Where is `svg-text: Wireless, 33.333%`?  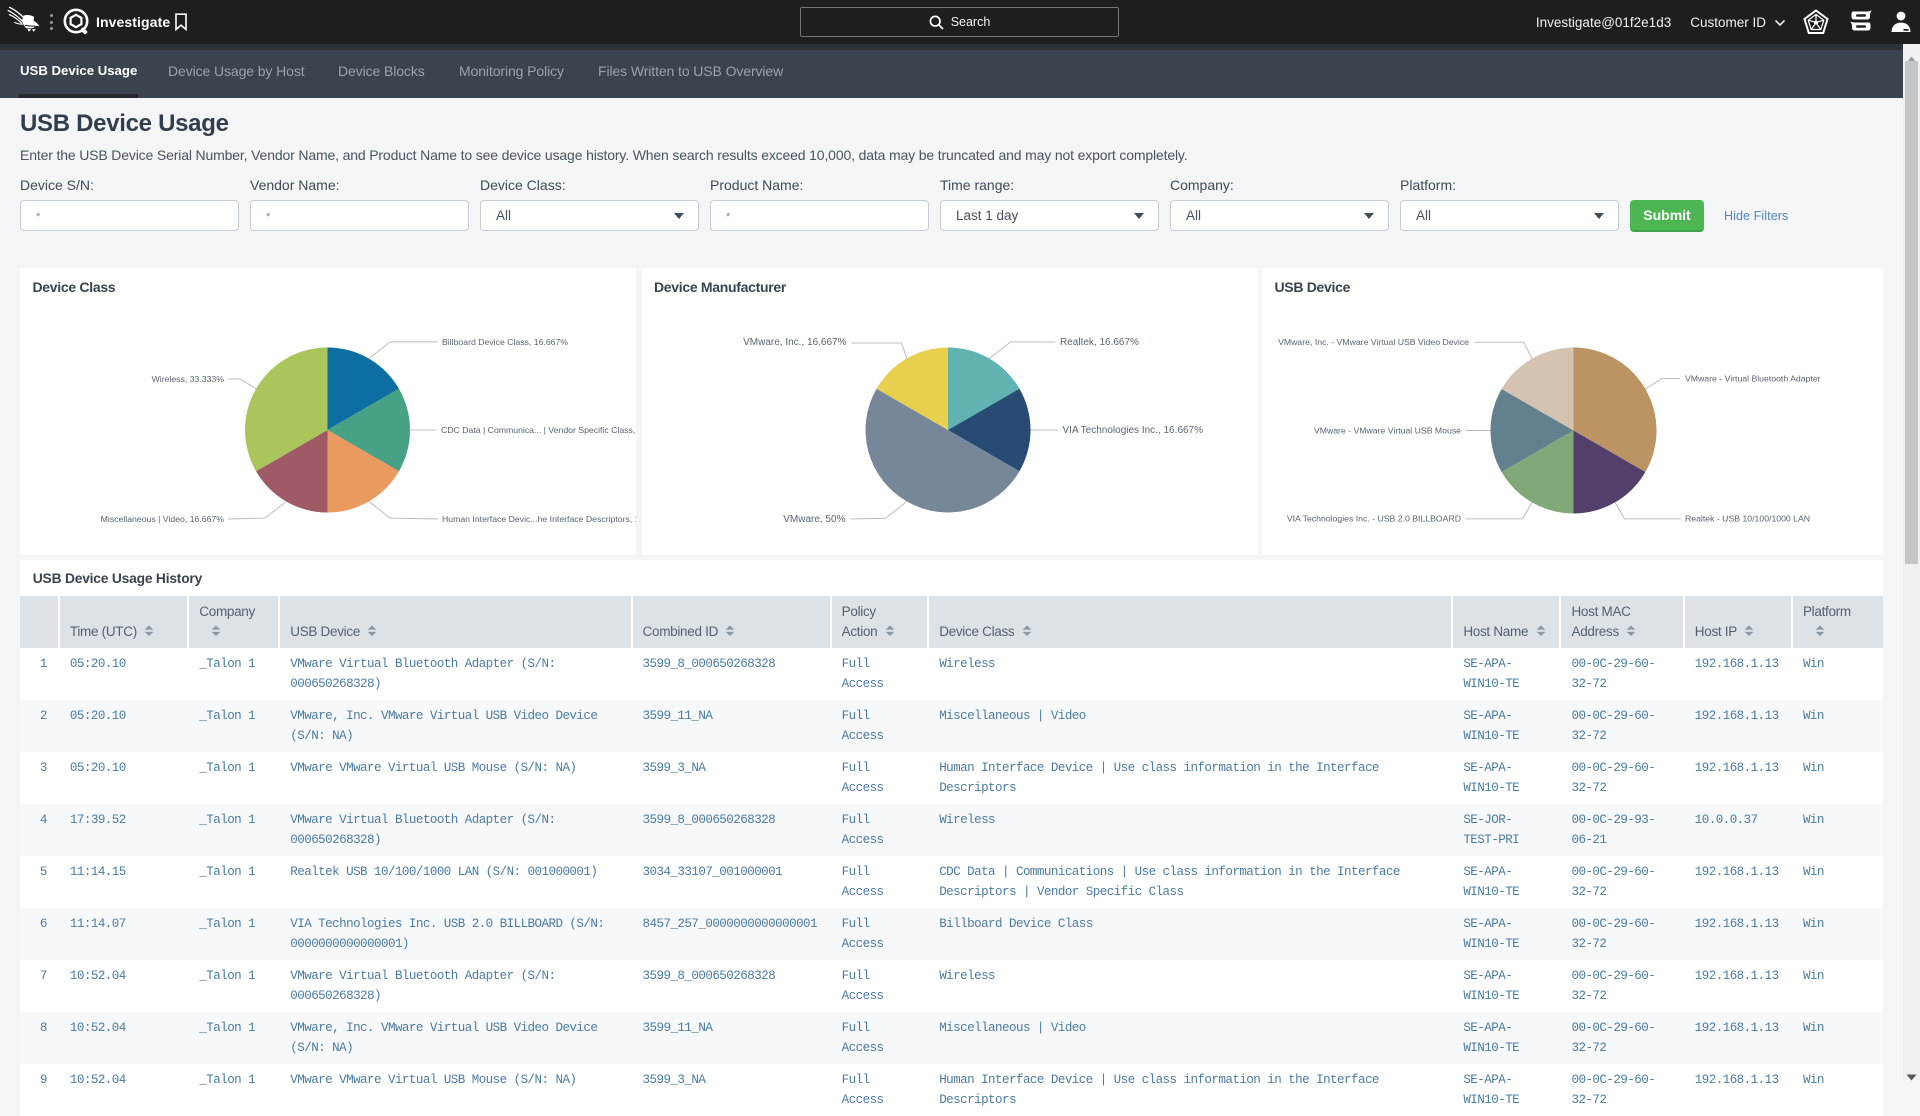 svg-text: Wireless, 33.333% is located at coordinates (188, 379).